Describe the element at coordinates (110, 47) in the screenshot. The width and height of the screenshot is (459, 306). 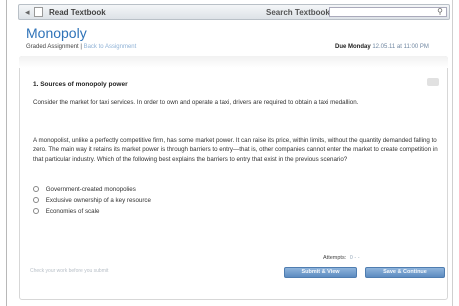
I see `back-to-assignment-link: Back to Assignment` at that location.